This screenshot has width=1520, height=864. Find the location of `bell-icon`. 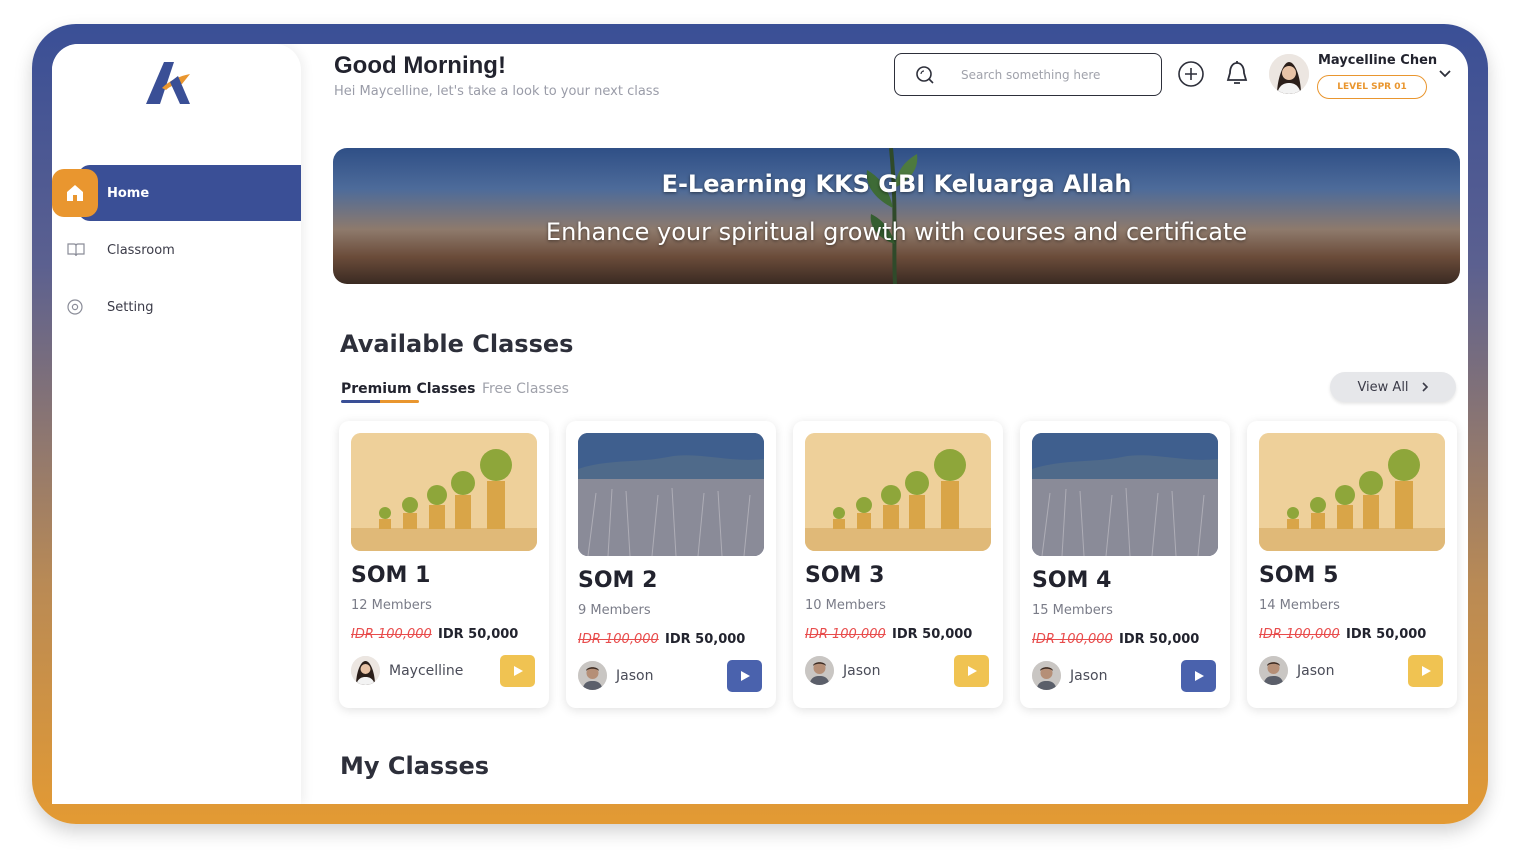

bell-icon is located at coordinates (1237, 74).